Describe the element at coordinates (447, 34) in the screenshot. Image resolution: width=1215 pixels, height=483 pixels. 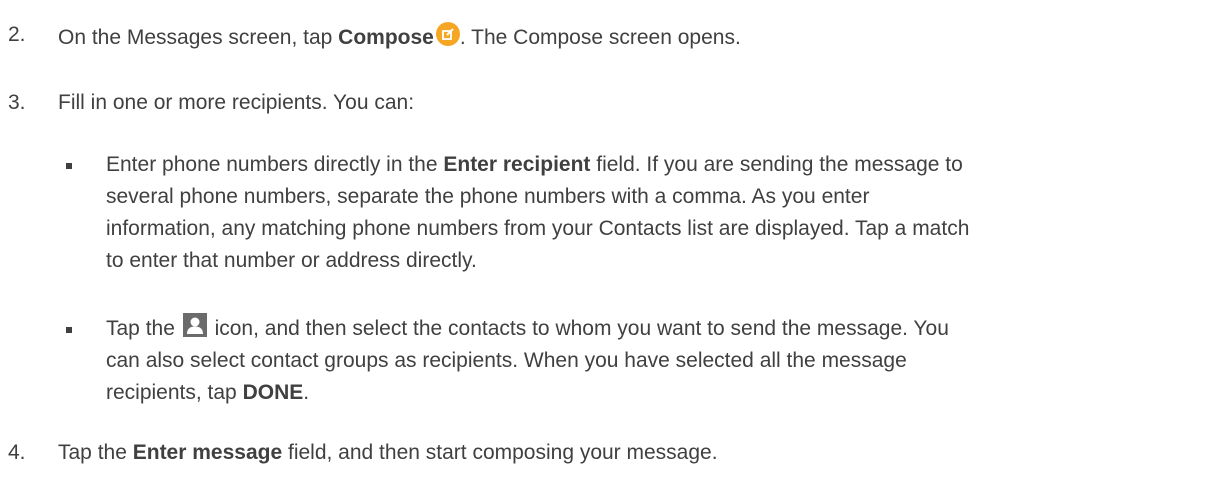
I see `compose-icon` at that location.